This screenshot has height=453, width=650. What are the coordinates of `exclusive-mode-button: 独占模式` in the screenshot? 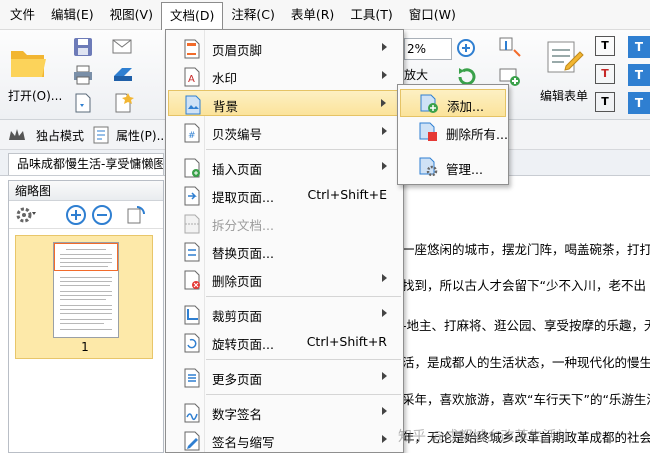 It's located at (60, 135).